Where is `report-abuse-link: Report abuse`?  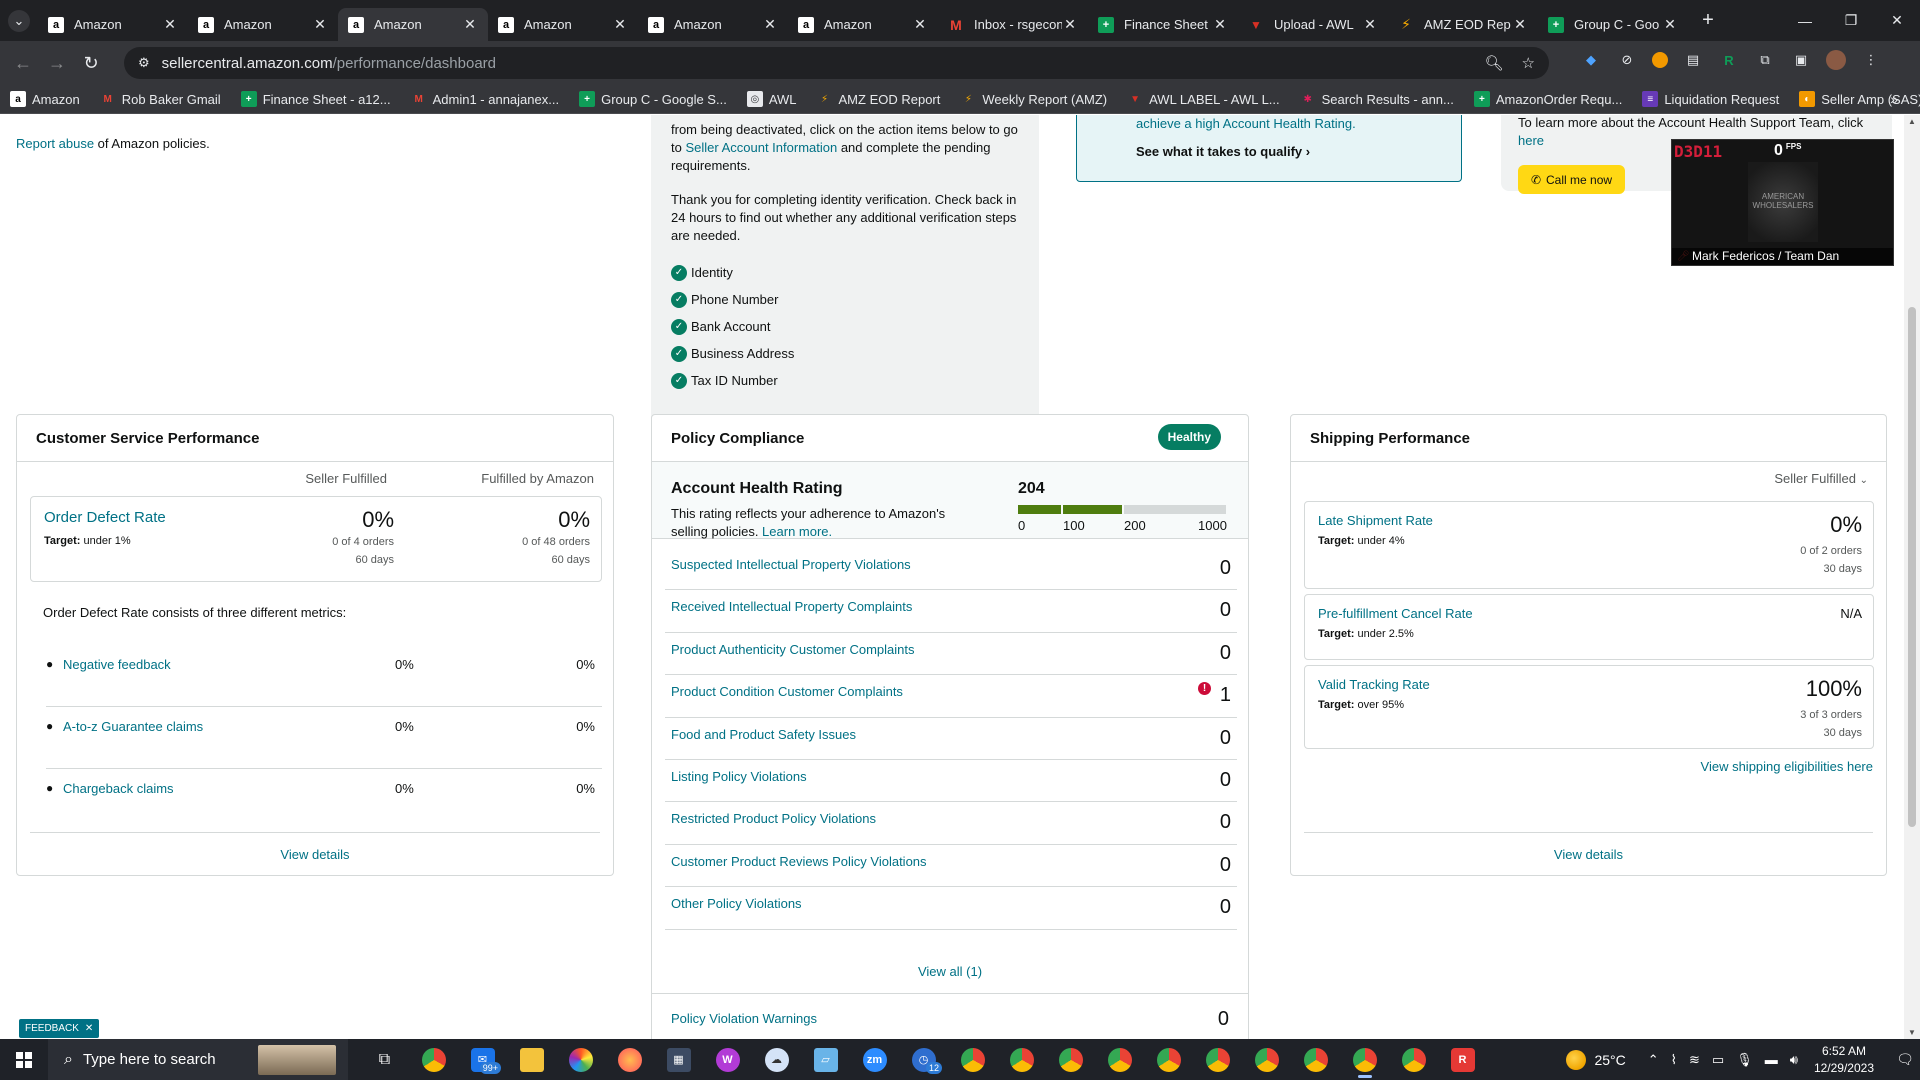
report-abuse-link: Report abuse is located at coordinates (55, 143).